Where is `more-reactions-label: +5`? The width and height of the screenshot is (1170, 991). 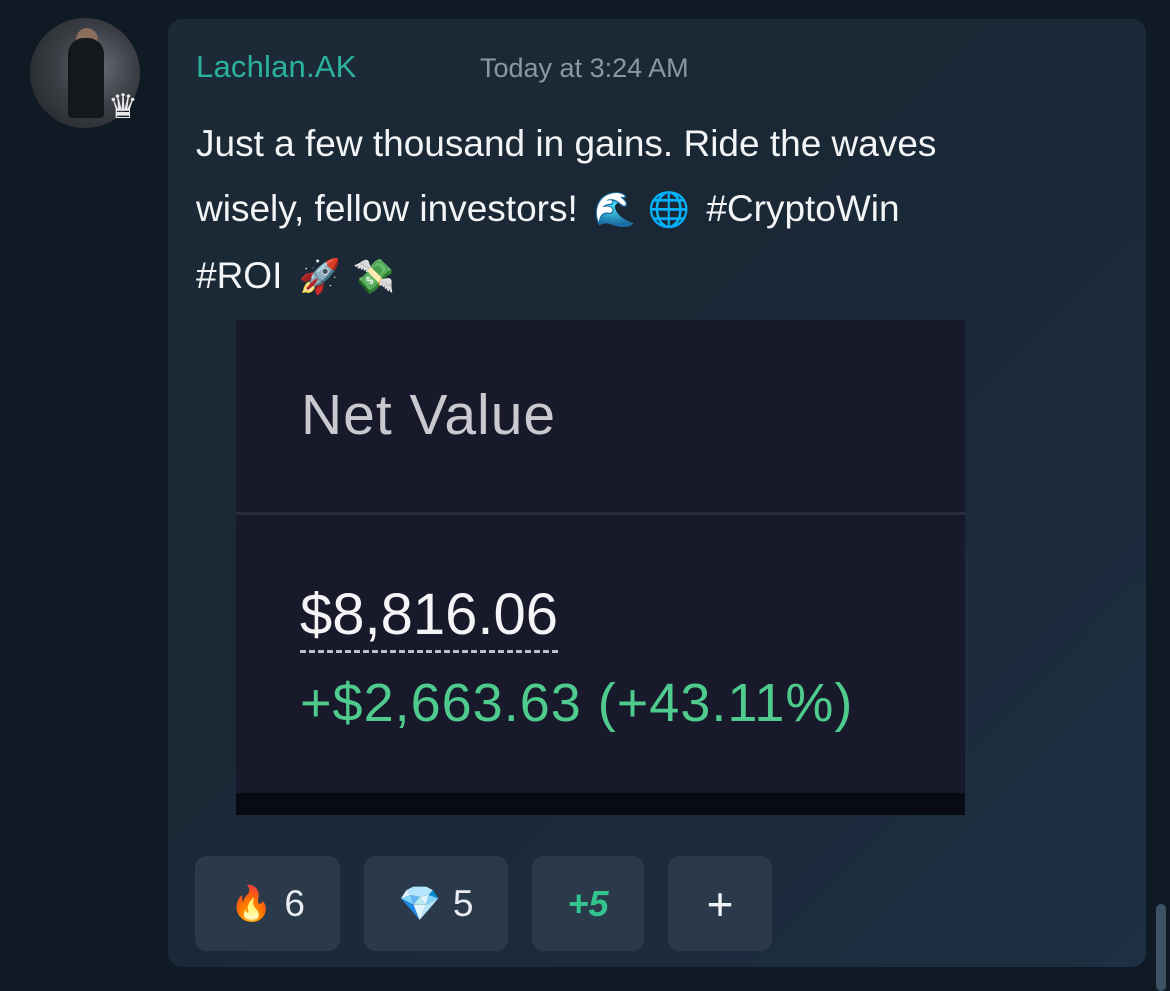
more-reactions-label: +5 is located at coordinates (588, 903).